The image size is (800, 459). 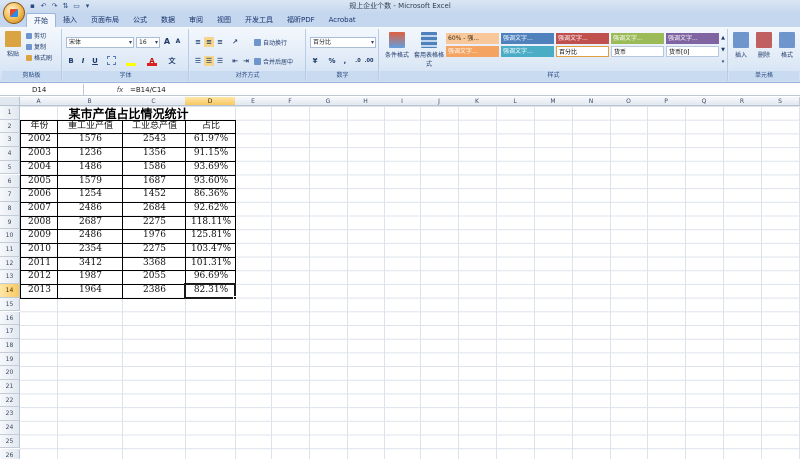 What do you see at coordinates (90, 154) in the screenshot?
I see `table-cell: 1236` at bounding box center [90, 154].